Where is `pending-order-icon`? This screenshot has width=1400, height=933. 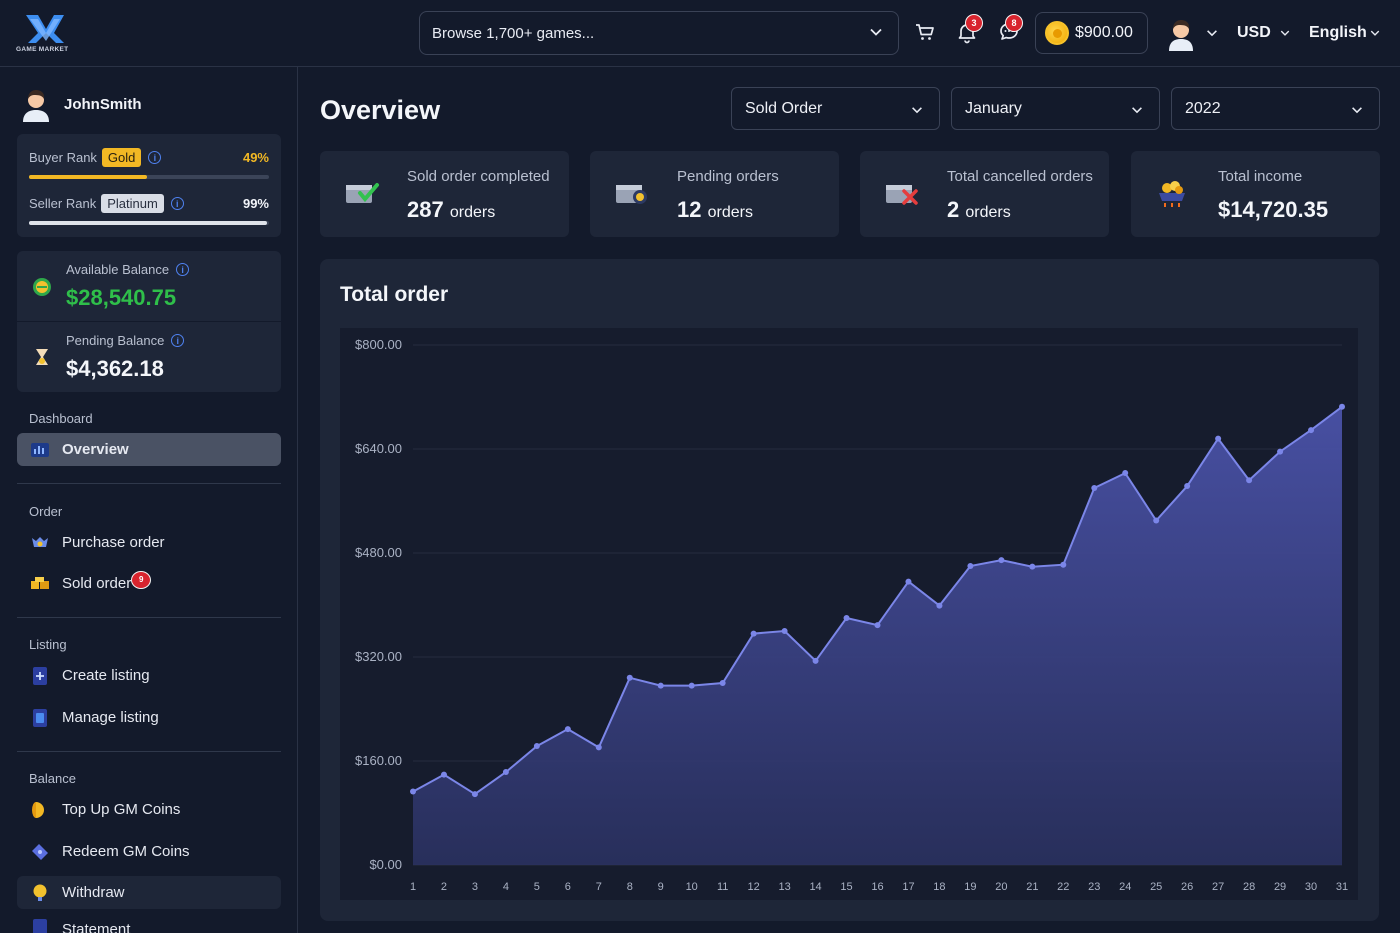 pending-order-icon is located at coordinates (631, 194).